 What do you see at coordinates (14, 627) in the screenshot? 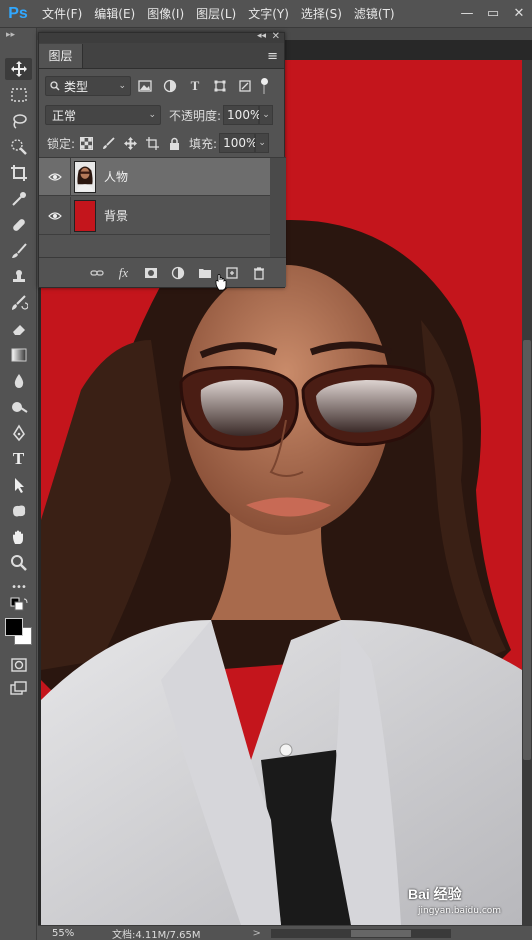
I see `foreground-color-swatch` at bounding box center [14, 627].